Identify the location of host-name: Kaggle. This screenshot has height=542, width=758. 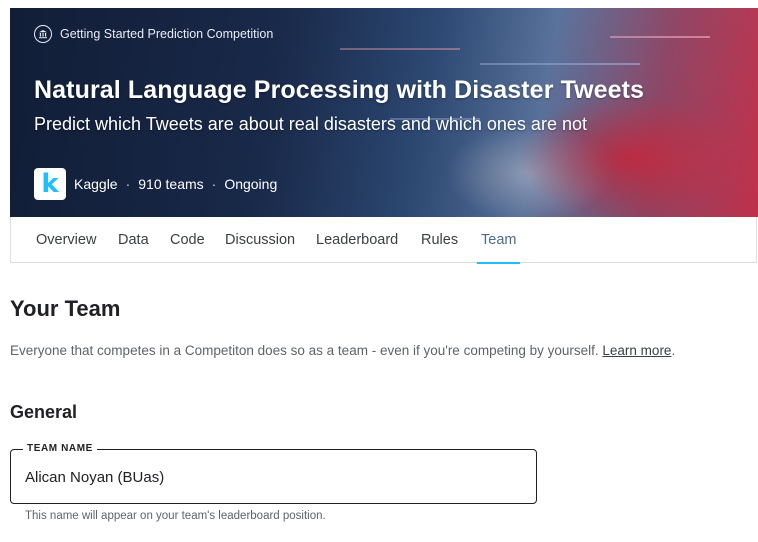
(96, 184).